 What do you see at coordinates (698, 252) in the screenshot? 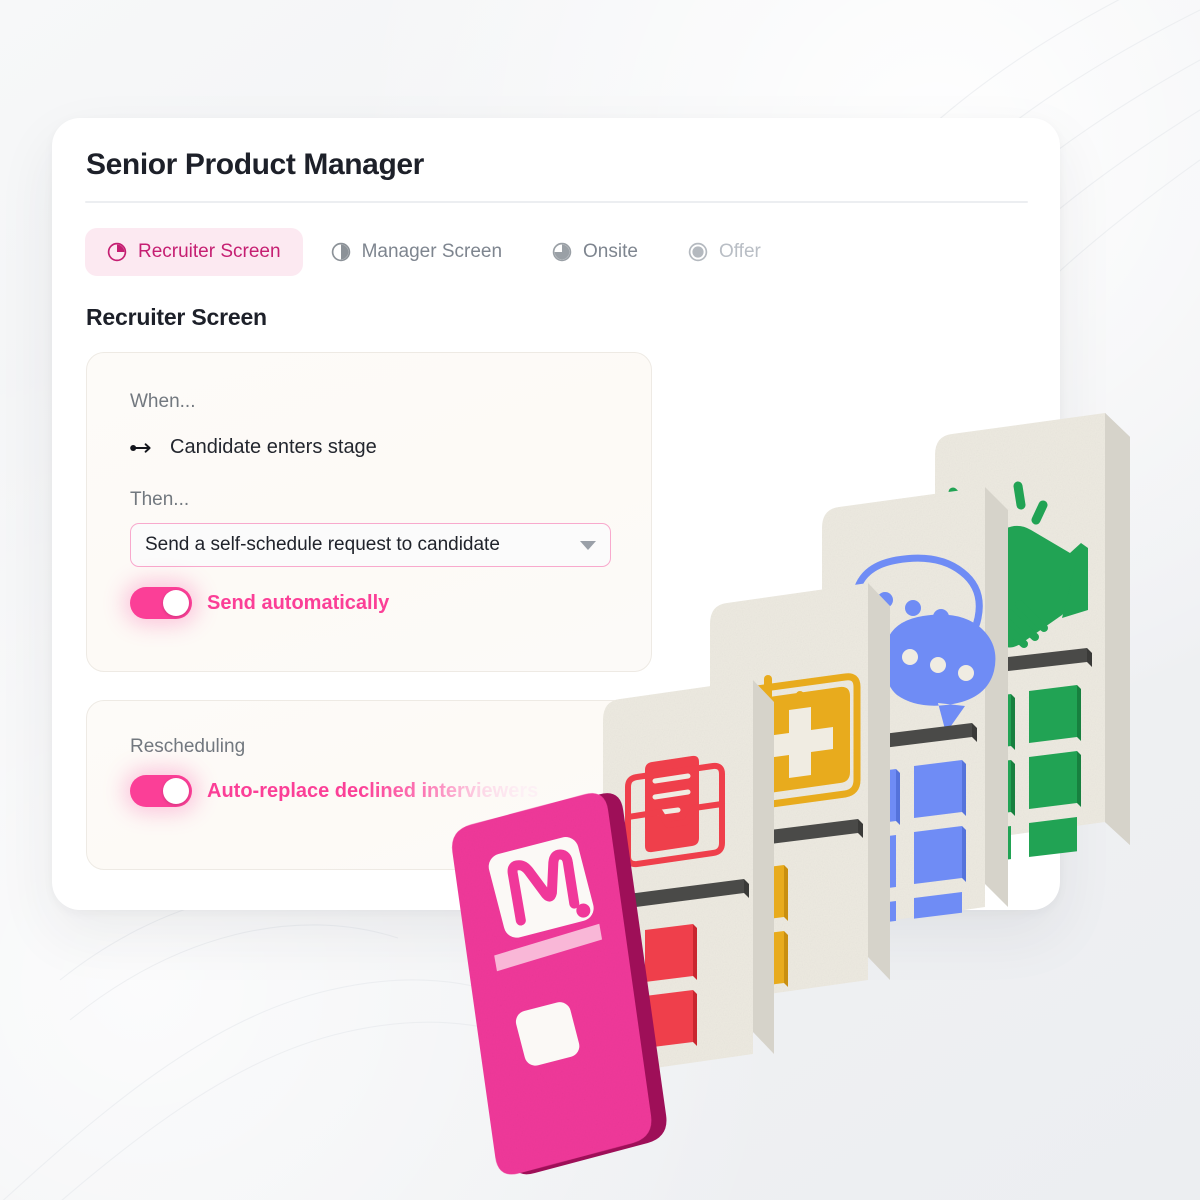
I see `pie-full-icon` at bounding box center [698, 252].